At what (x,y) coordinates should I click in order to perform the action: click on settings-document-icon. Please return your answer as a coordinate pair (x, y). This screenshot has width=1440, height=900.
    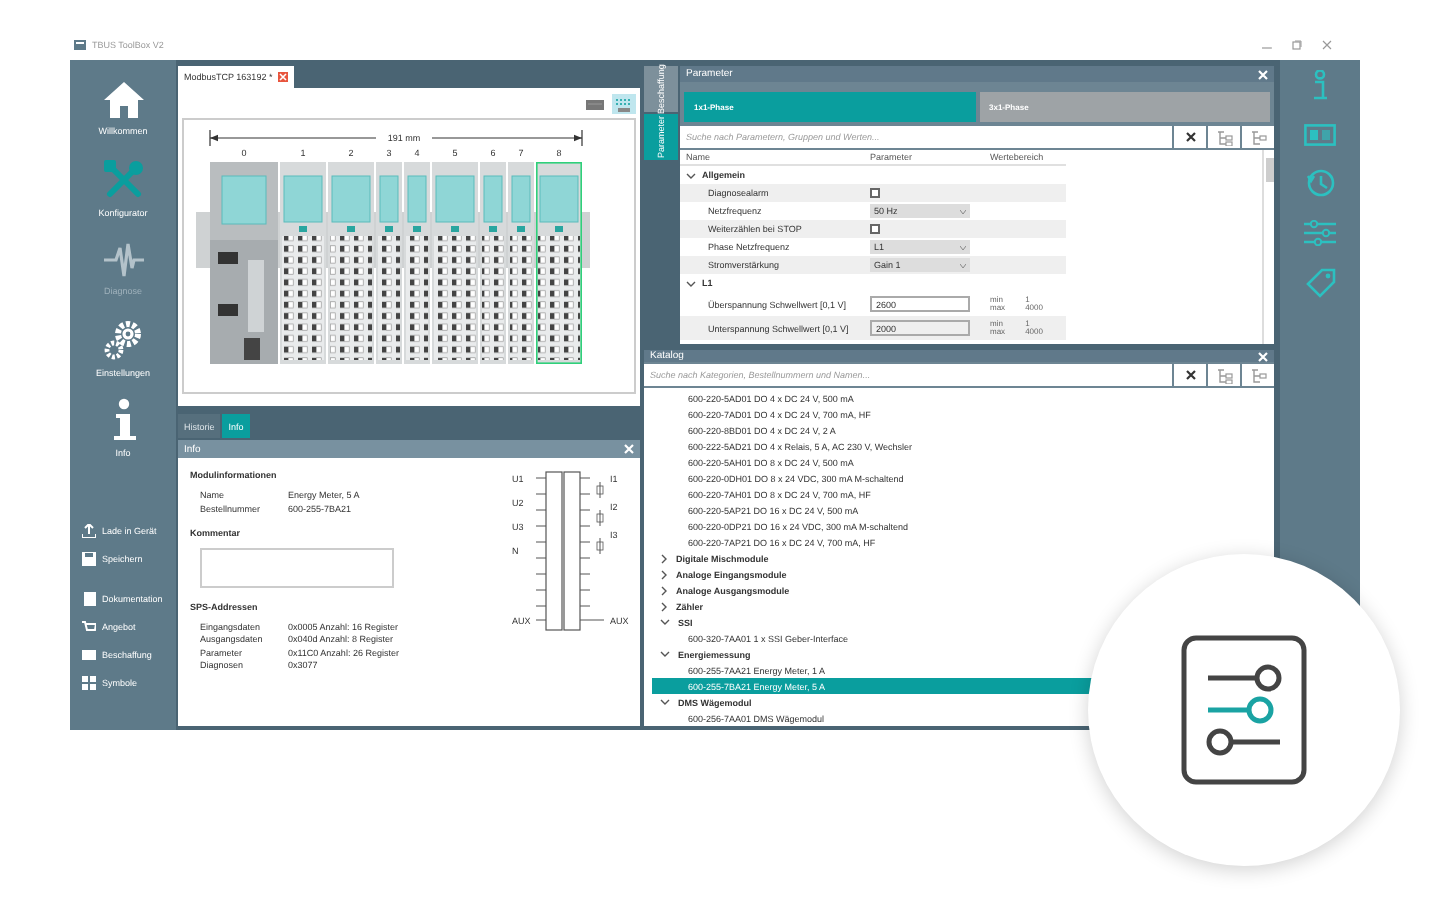
    Looking at the image, I should click on (1244, 710).